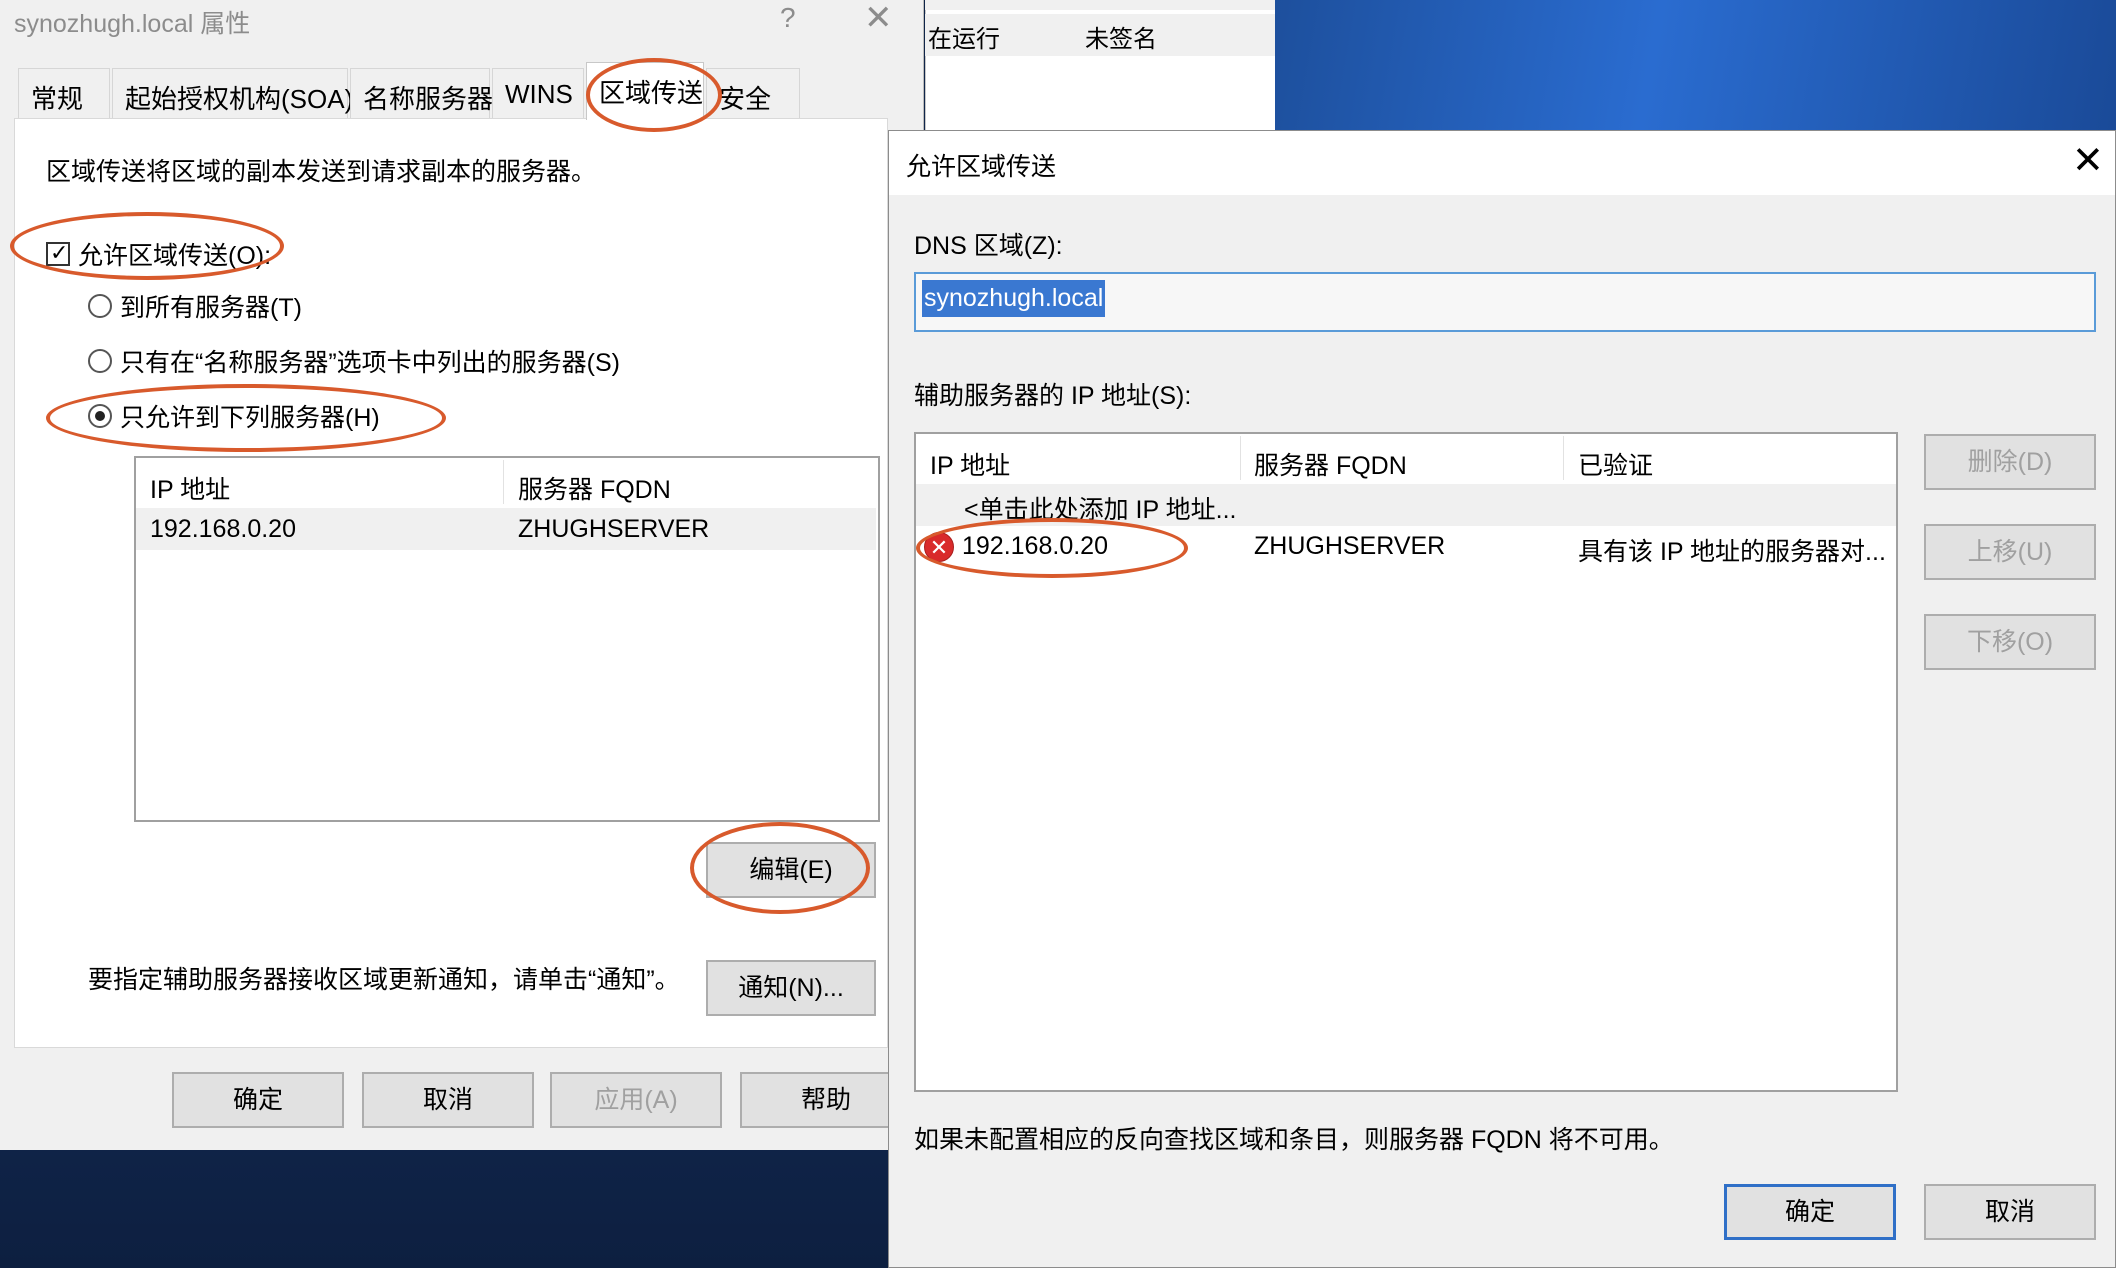  Describe the element at coordinates (2010, 1212) in the screenshot. I see `transfer-cancel-button: 取消` at that location.